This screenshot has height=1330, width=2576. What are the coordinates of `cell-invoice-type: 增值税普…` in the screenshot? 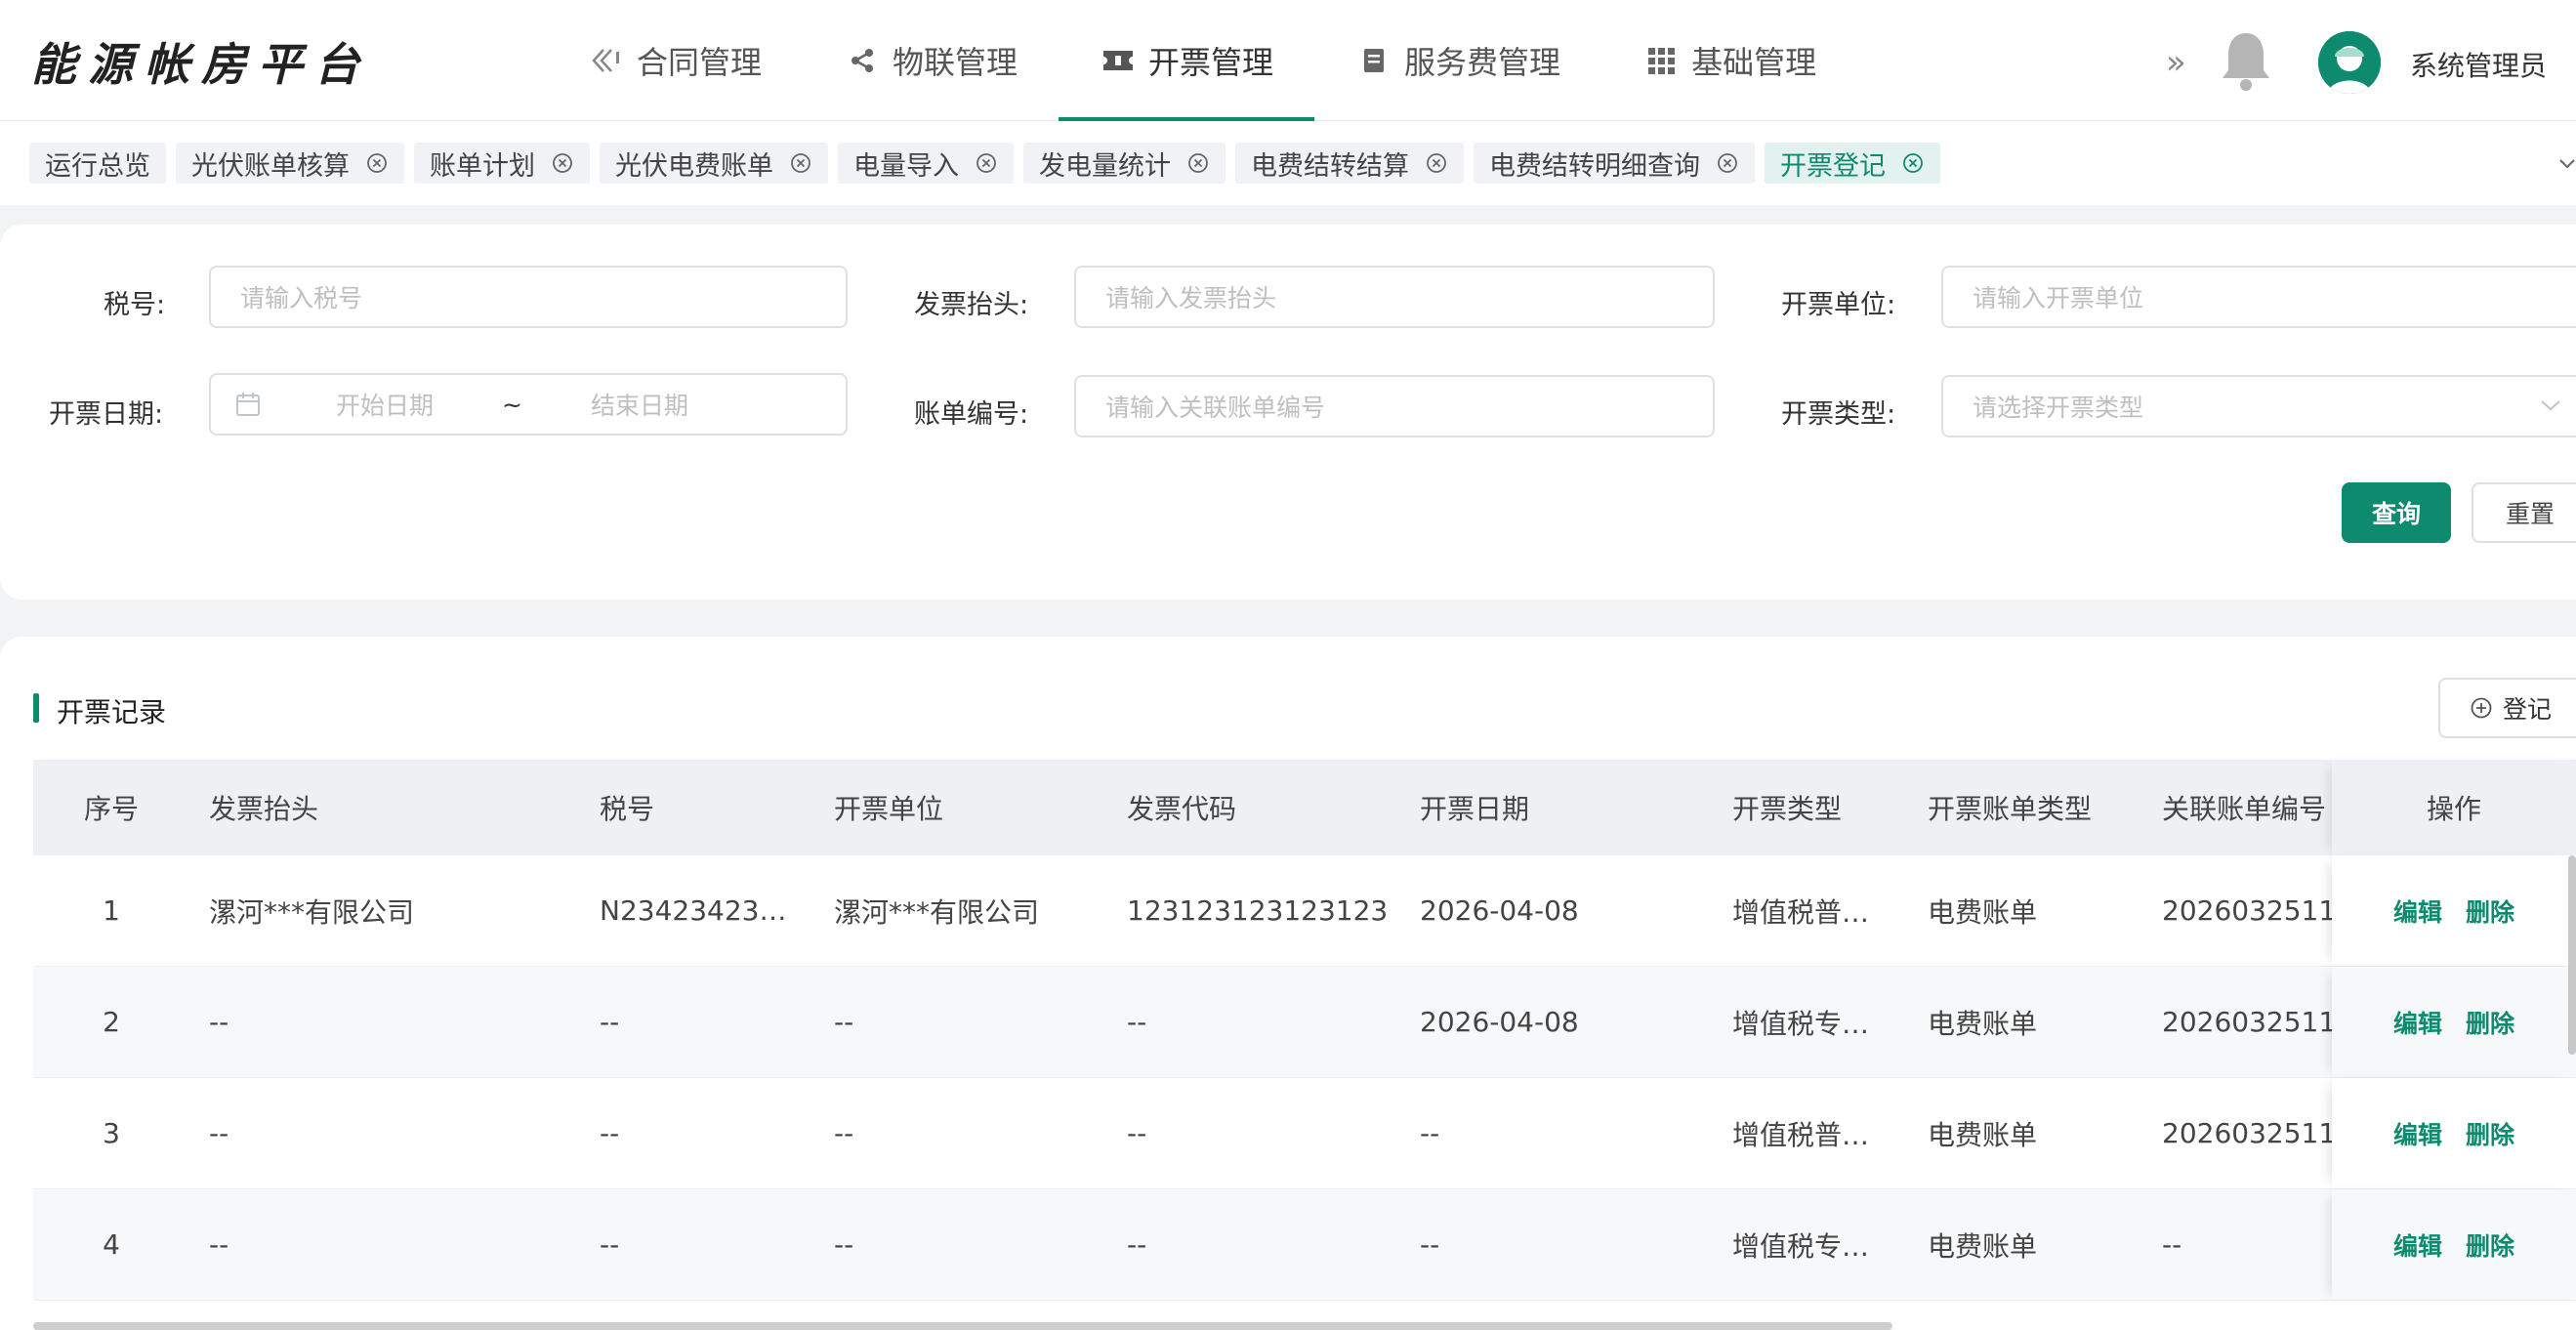 It's located at (1801, 1134).